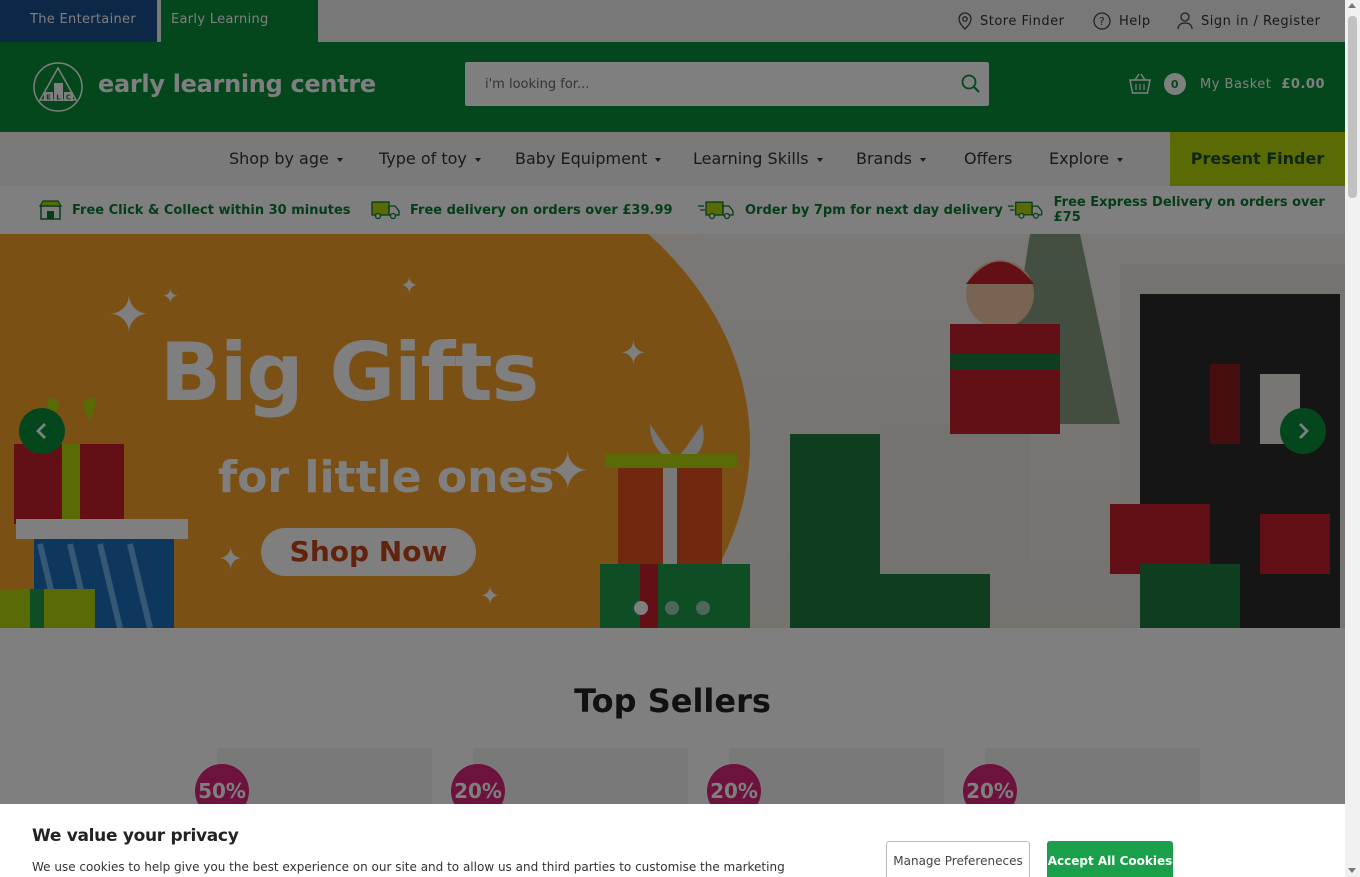  What do you see at coordinates (135, 836) in the screenshot?
I see `cookie-title: We value your privacy` at bounding box center [135, 836].